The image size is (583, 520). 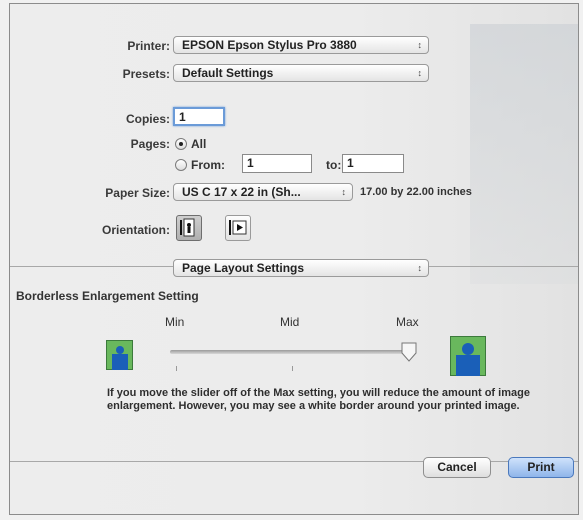 I want to click on slider-tick-min, so click(x=176, y=368).